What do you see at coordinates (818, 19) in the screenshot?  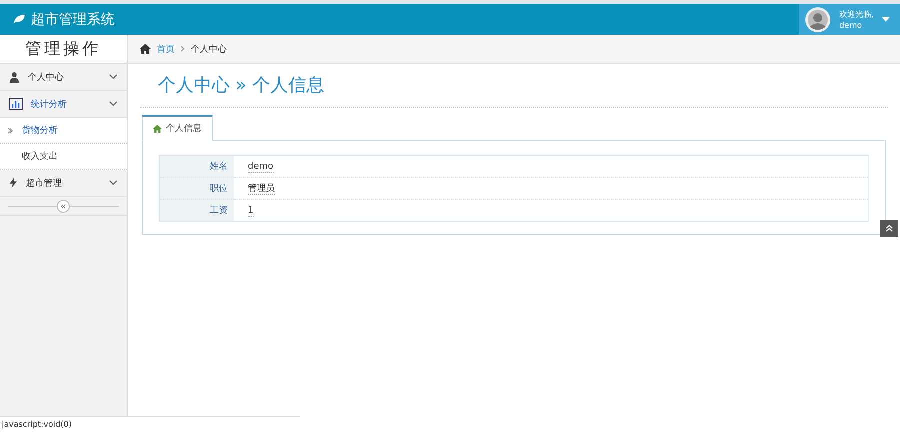 I see `avatar` at bounding box center [818, 19].